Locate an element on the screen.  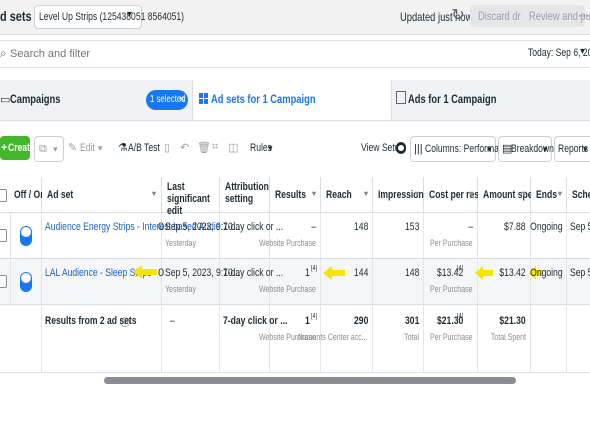
pencil-icon: ✎ is located at coordinates (73, 148).